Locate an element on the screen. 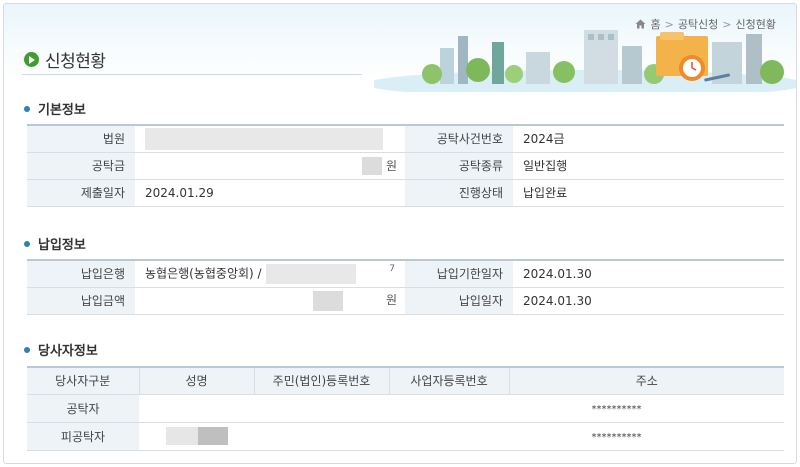 The width and height of the screenshot is (800, 467). value-case-number: 2024금 is located at coordinates (648, 139).